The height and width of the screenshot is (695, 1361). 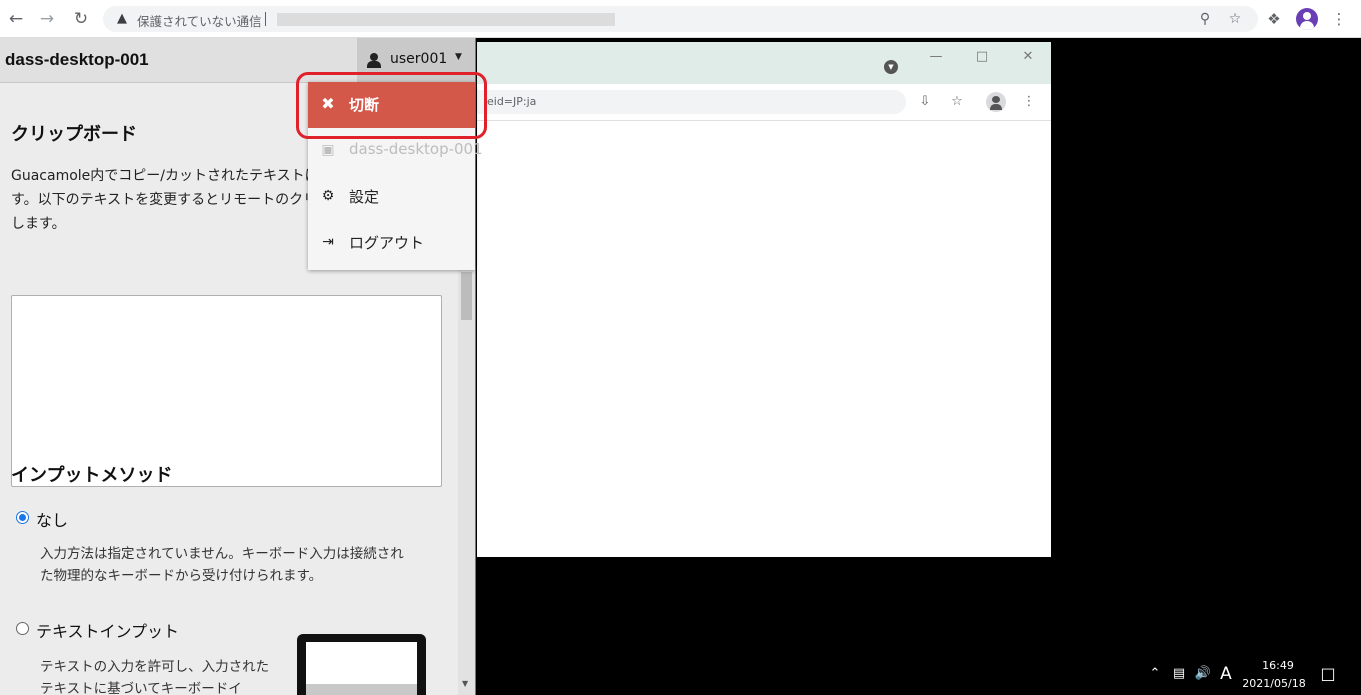 I want to click on notification-icon: □, so click(x=1328, y=674).